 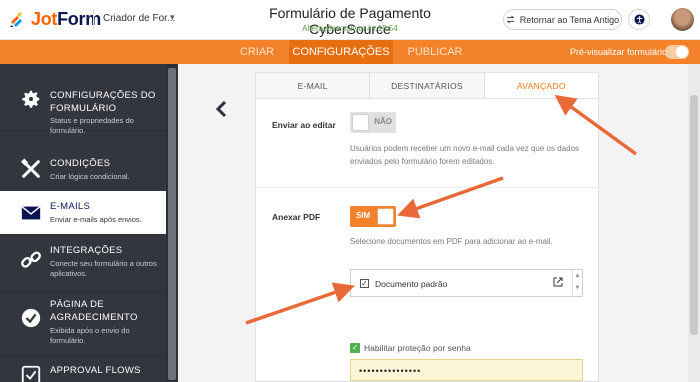 What do you see at coordinates (172, 224) in the screenshot?
I see `sidebar-scrollbar-thumb` at bounding box center [172, 224].